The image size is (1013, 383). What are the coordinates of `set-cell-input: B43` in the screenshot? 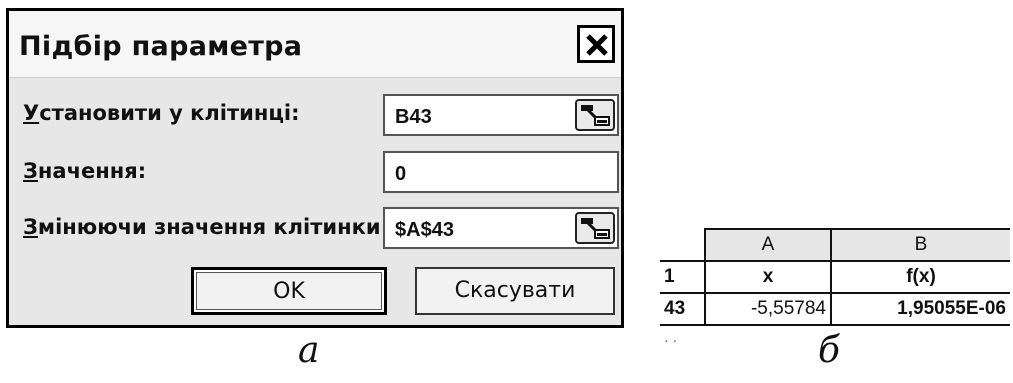 It's located at (501, 115).